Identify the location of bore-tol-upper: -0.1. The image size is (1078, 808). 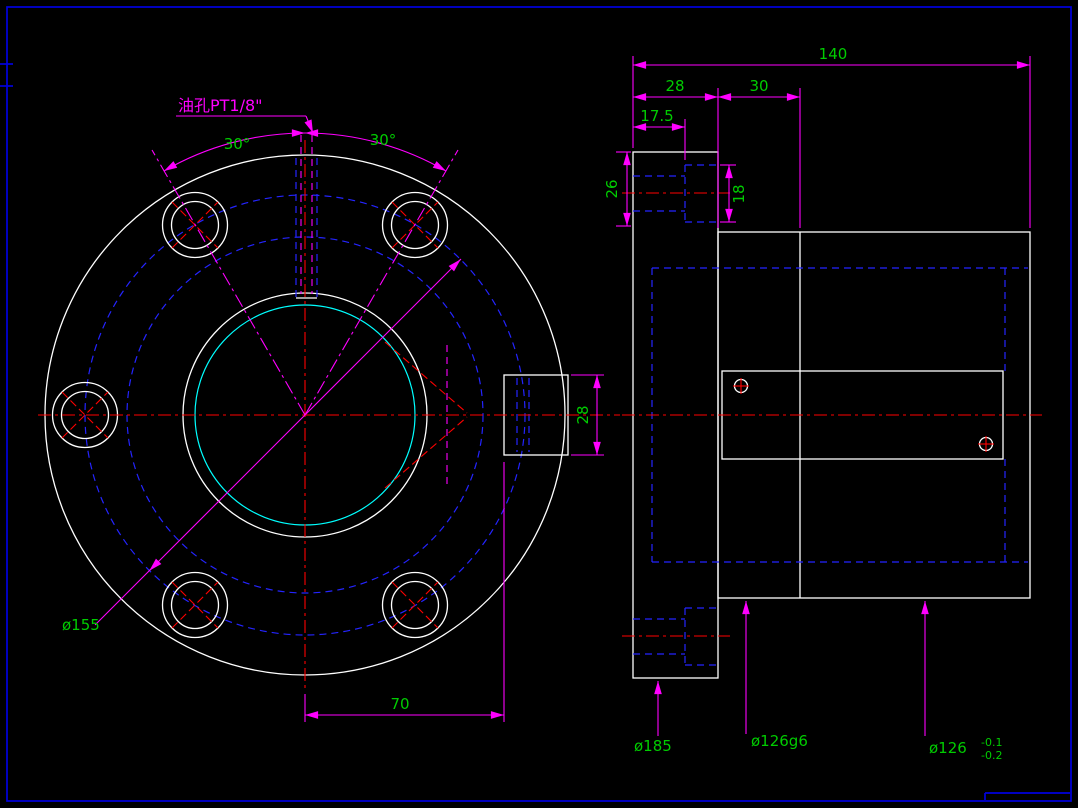
(991, 742).